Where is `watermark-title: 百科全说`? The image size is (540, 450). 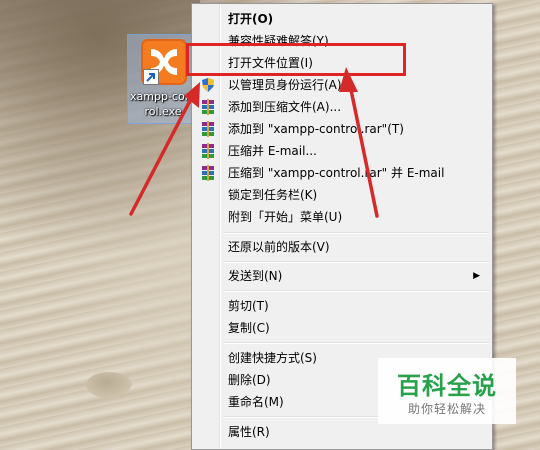 watermark-title: 百科全说 is located at coordinates (447, 386).